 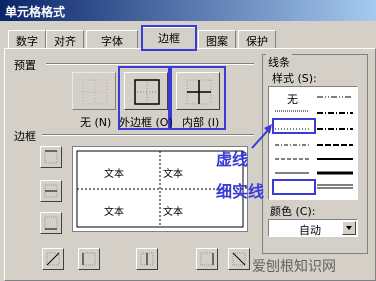 What do you see at coordinates (112, 39) in the screenshot?
I see `tab-font: 字体` at bounding box center [112, 39].